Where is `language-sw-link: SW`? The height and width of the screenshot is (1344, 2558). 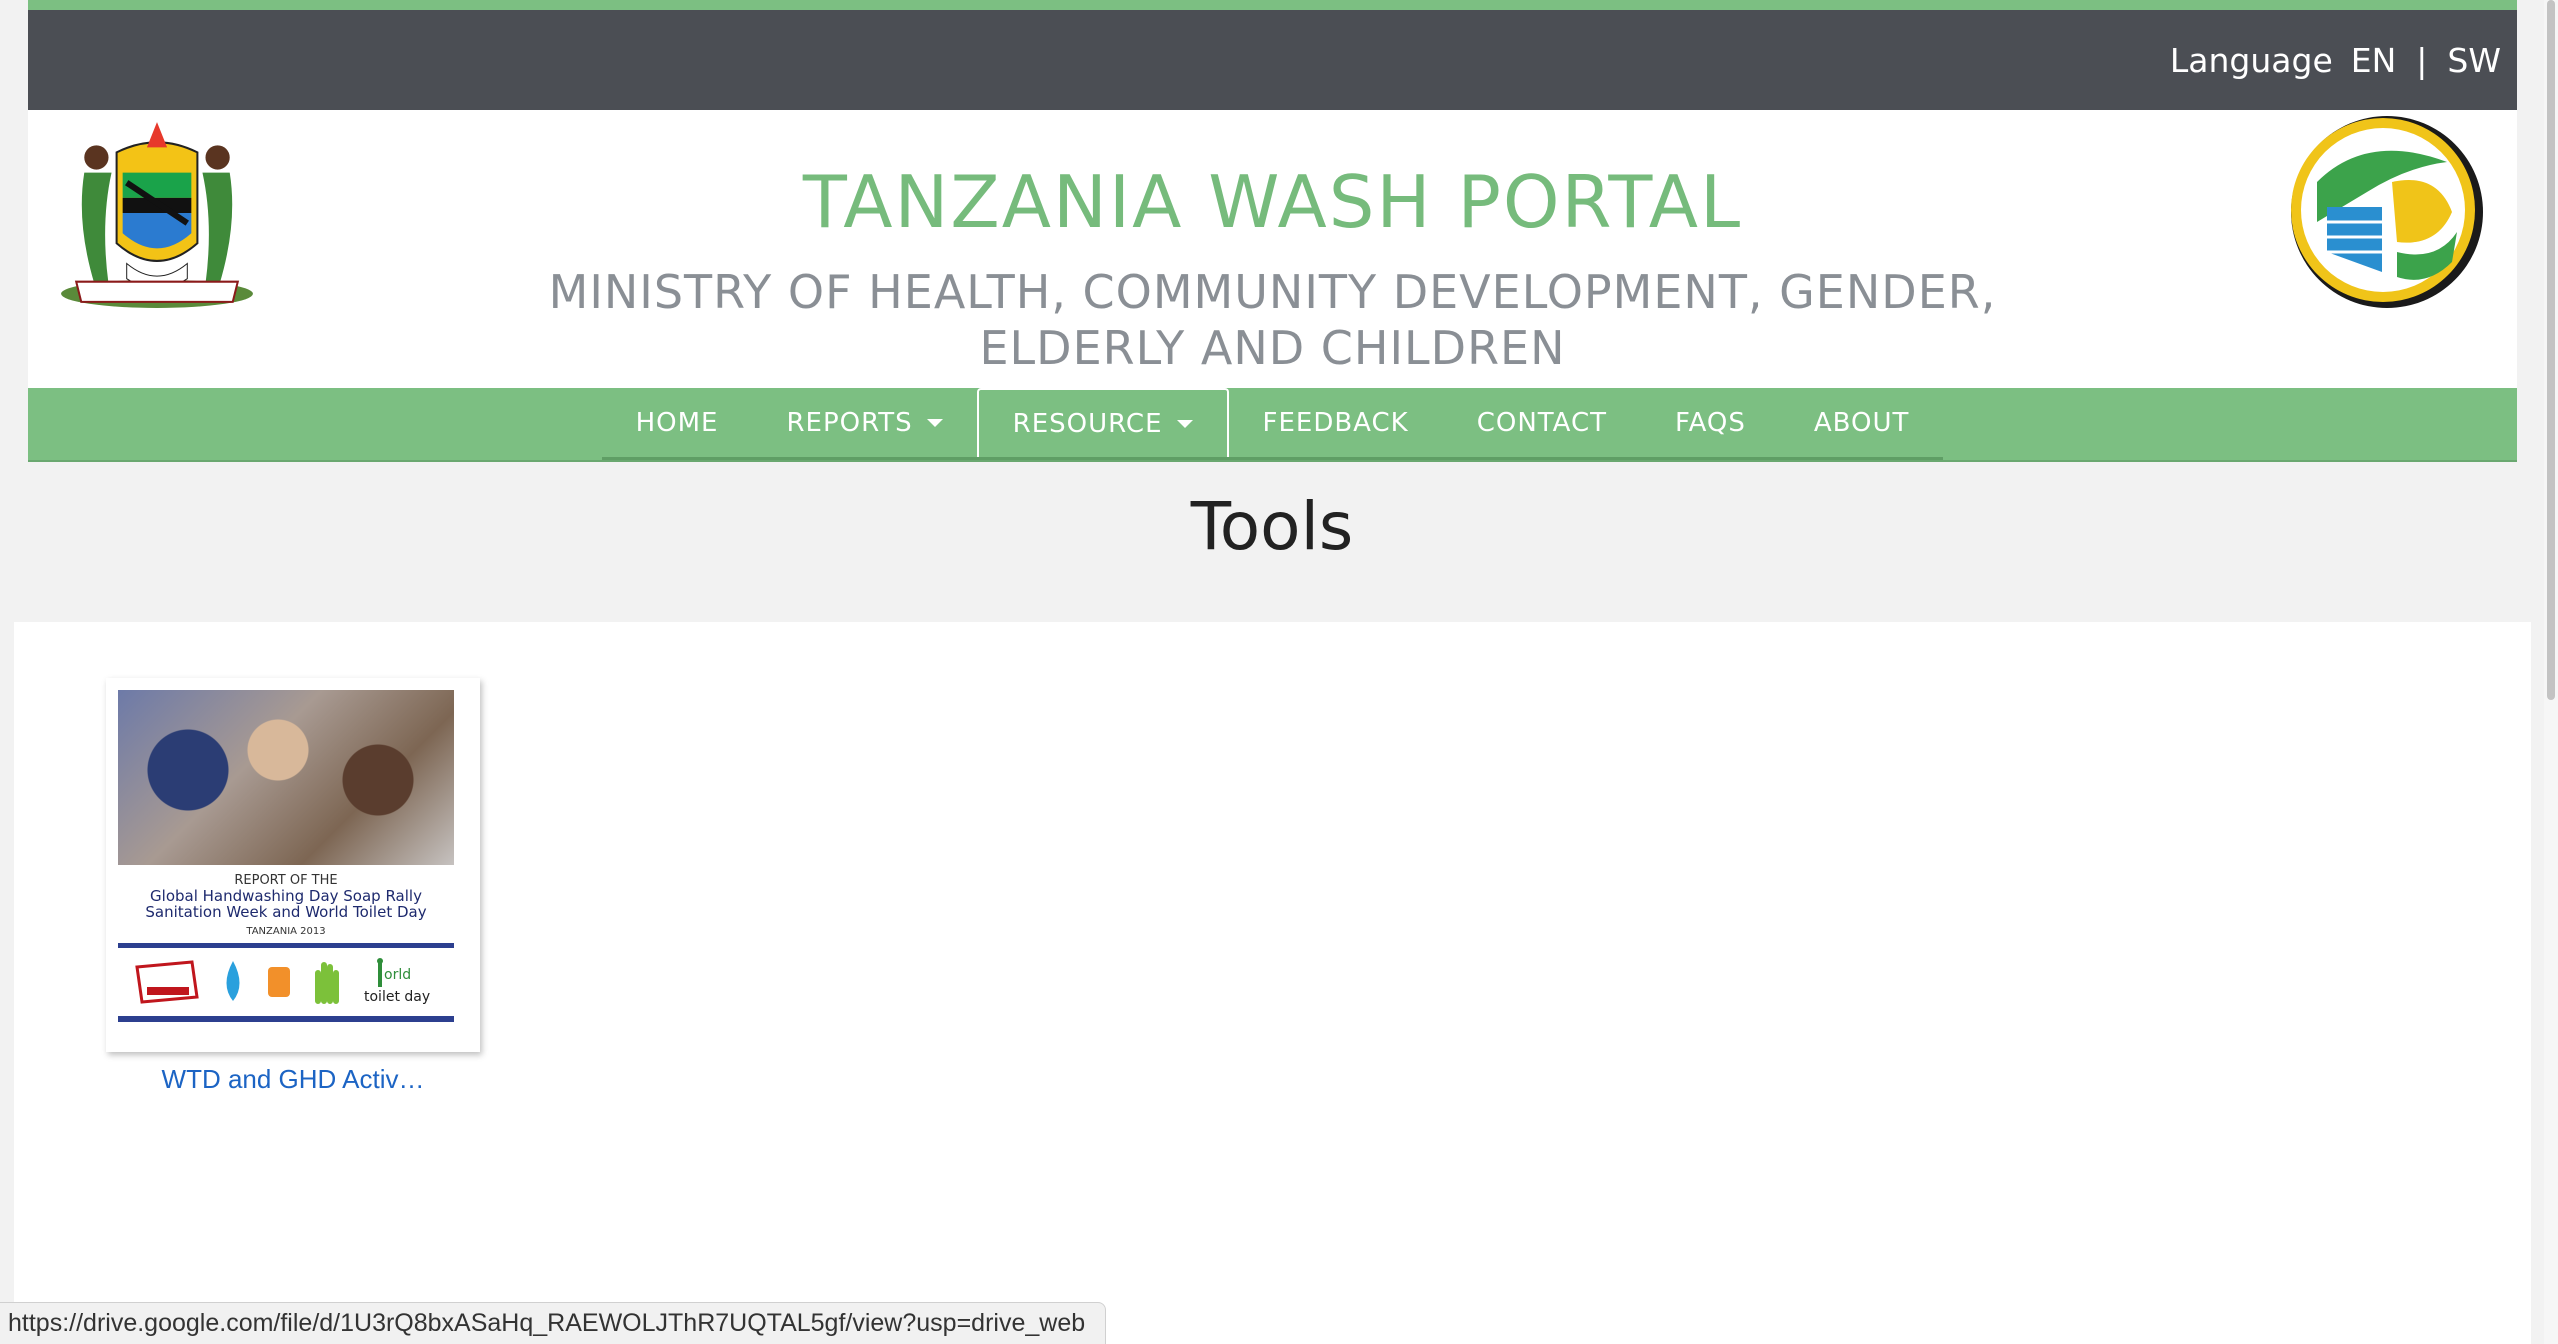
language-sw-link: SW is located at coordinates (2474, 60).